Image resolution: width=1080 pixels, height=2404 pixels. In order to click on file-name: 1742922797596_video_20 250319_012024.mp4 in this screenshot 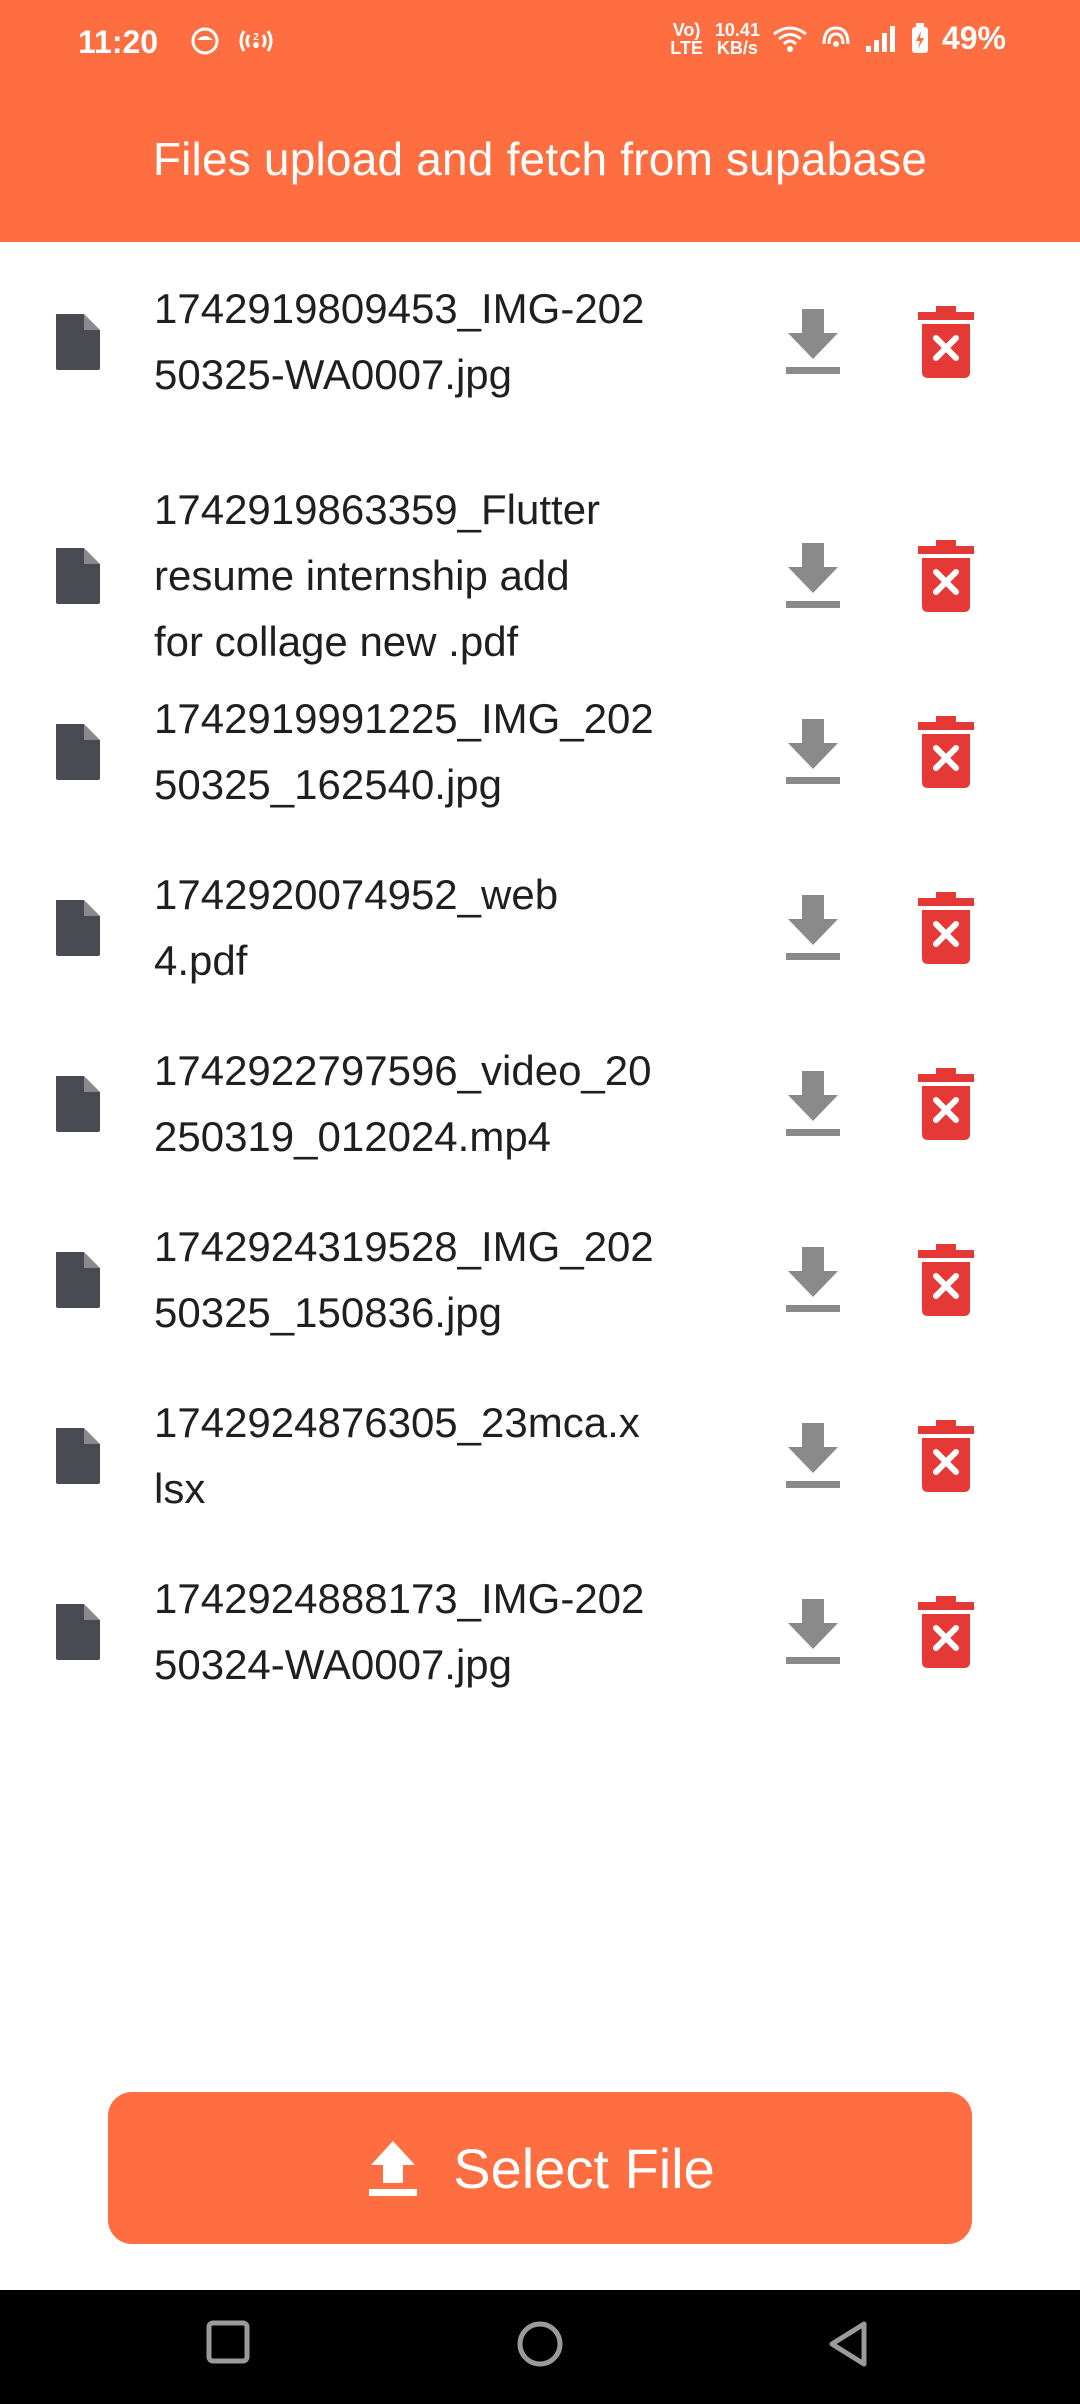, I will do `click(434, 1104)`.